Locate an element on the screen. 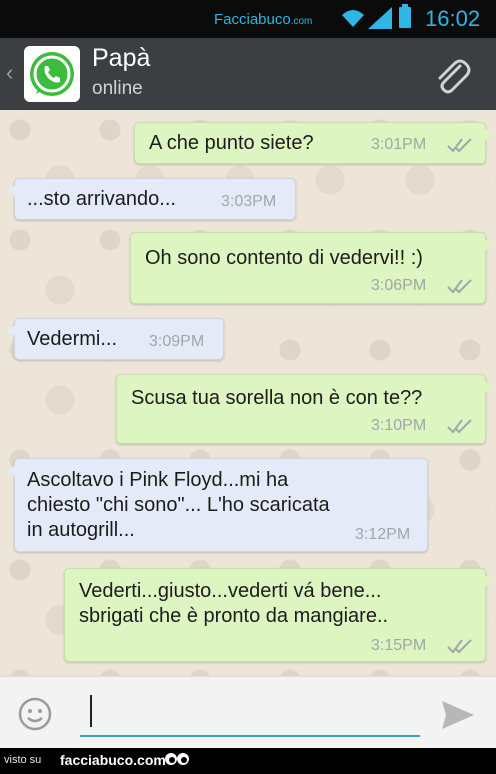  wifi-icon is located at coordinates (353, 18).